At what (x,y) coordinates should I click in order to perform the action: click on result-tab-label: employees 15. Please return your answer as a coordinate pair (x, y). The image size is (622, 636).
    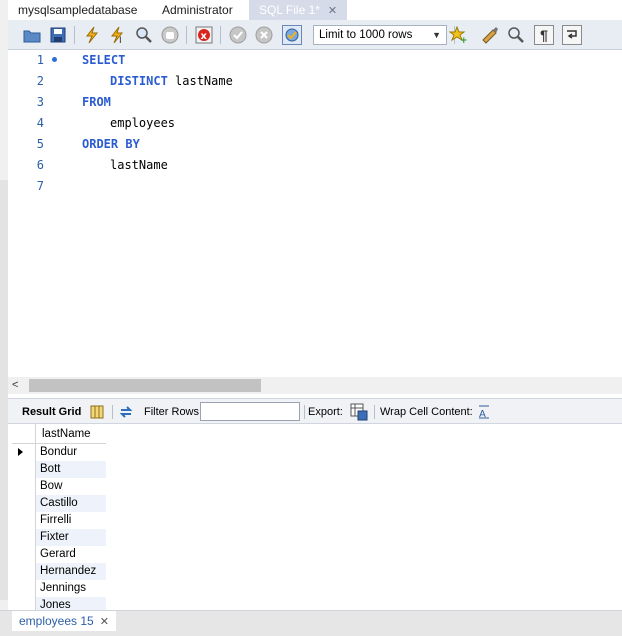
    Looking at the image, I should click on (56, 621).